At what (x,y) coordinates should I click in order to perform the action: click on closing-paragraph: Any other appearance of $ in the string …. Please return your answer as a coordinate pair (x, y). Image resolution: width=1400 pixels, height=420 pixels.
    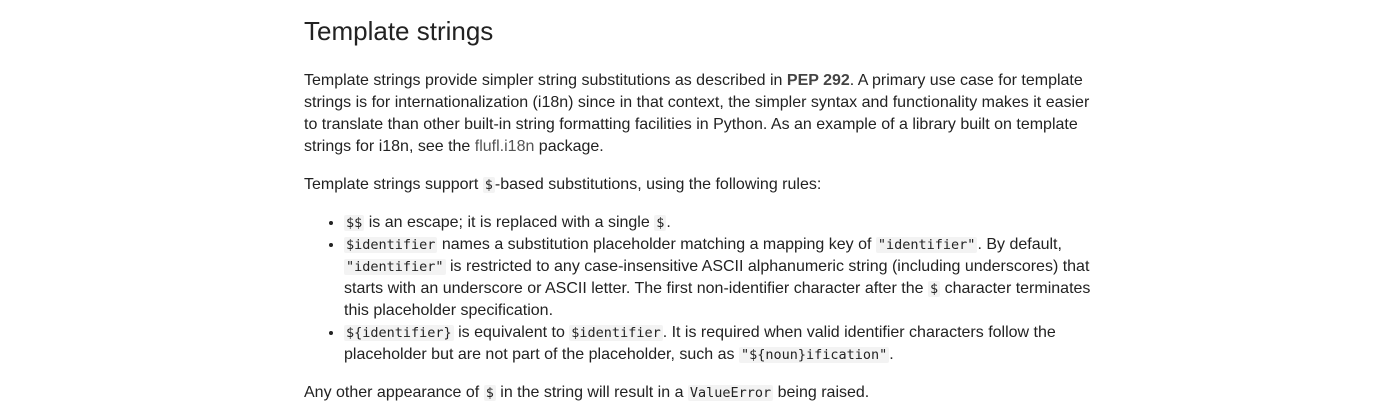
    Looking at the image, I should click on (699, 393).